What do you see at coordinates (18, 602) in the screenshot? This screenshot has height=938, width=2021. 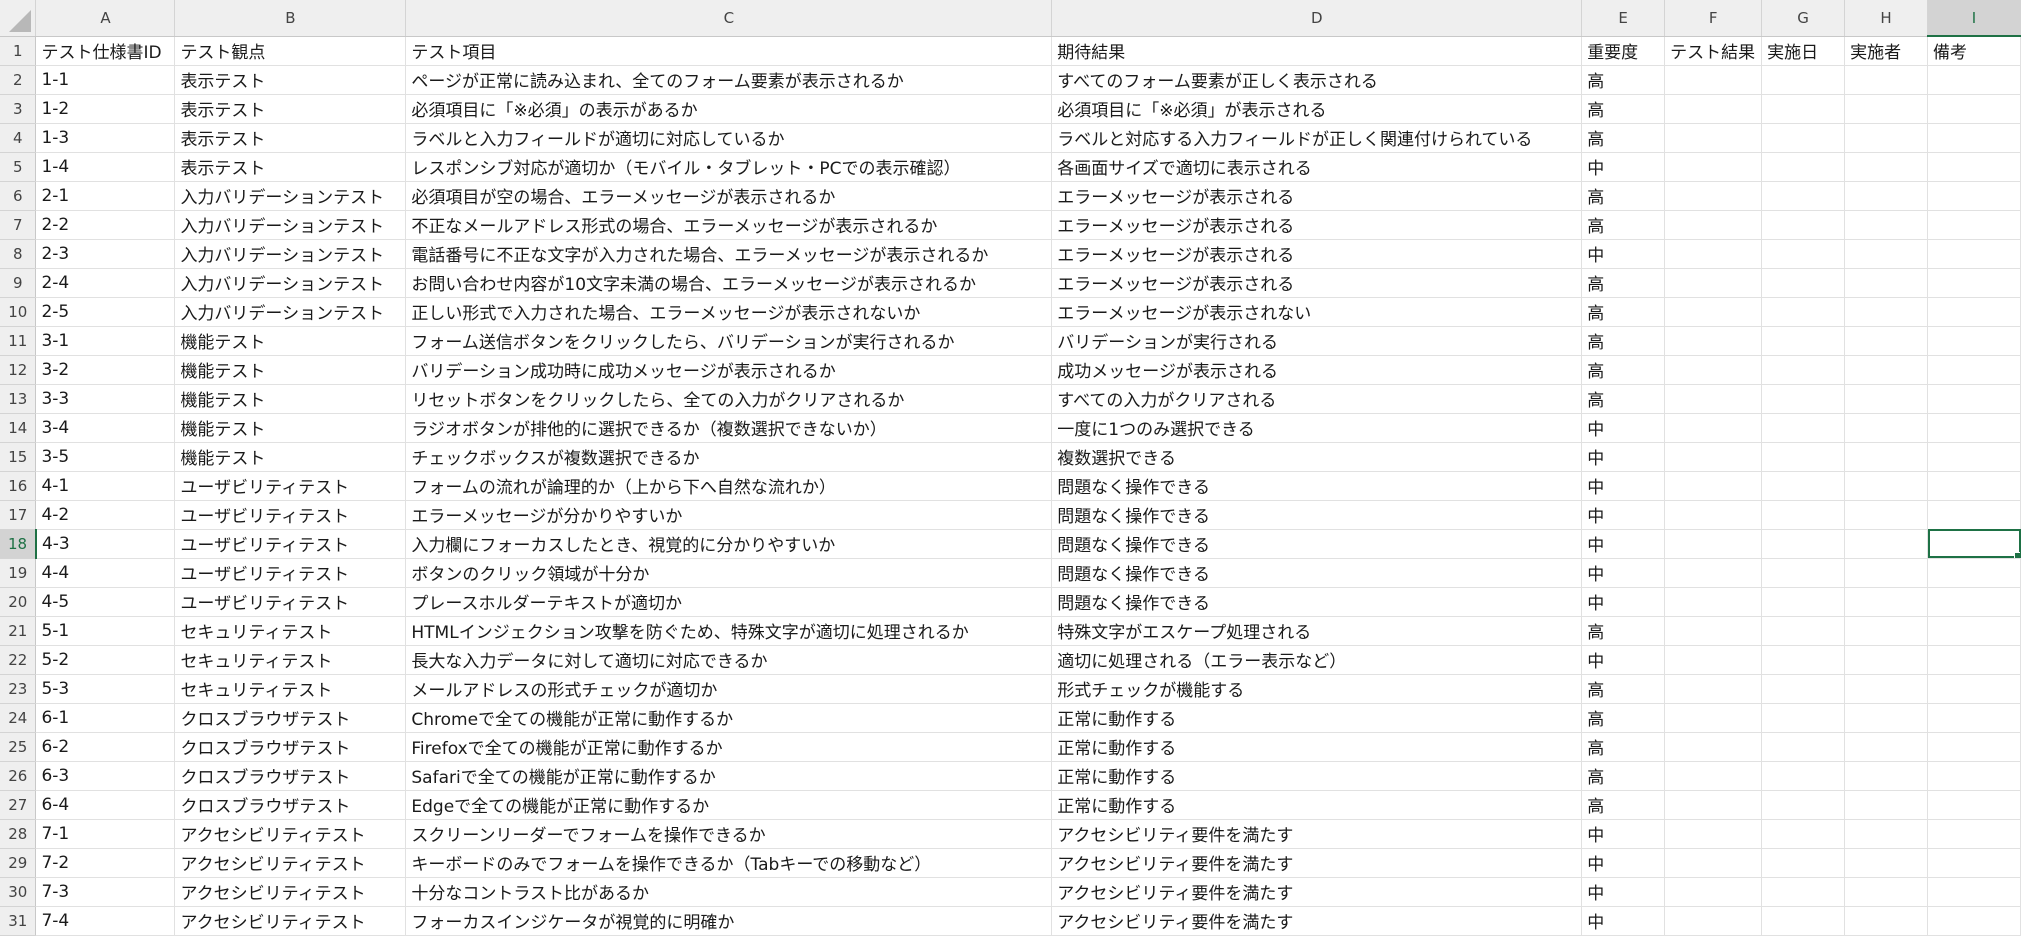 I see `row-header: 20` at bounding box center [18, 602].